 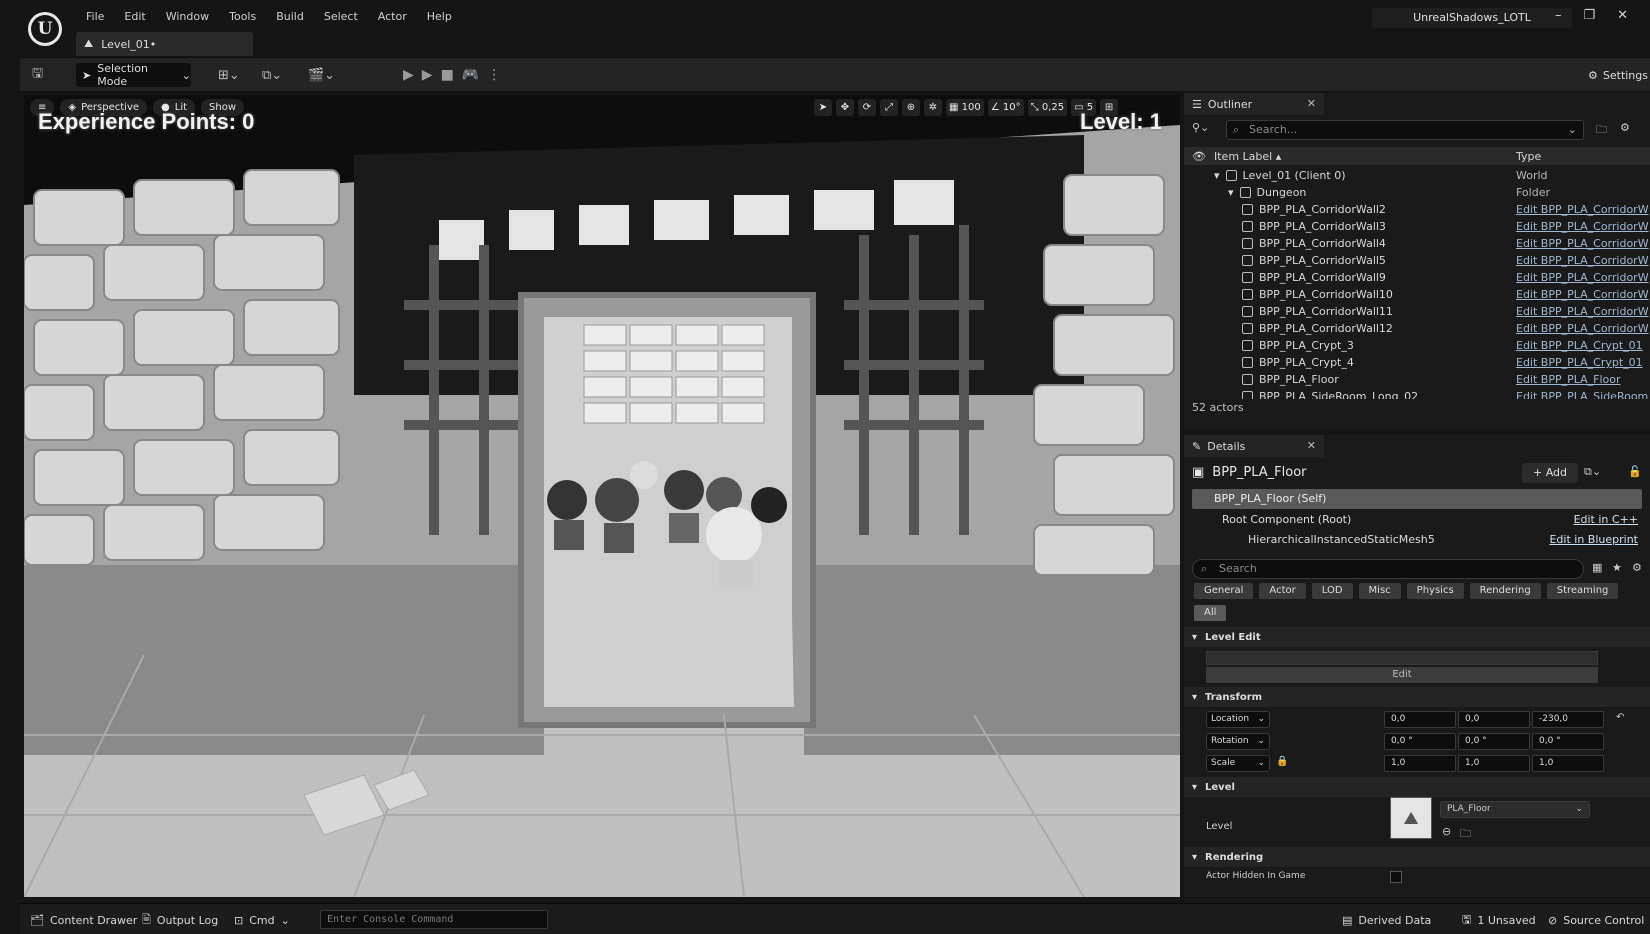 What do you see at coordinates (262, 920) in the screenshot?
I see `cmd-dropdown: ⊡ Cmd ⌄` at bounding box center [262, 920].